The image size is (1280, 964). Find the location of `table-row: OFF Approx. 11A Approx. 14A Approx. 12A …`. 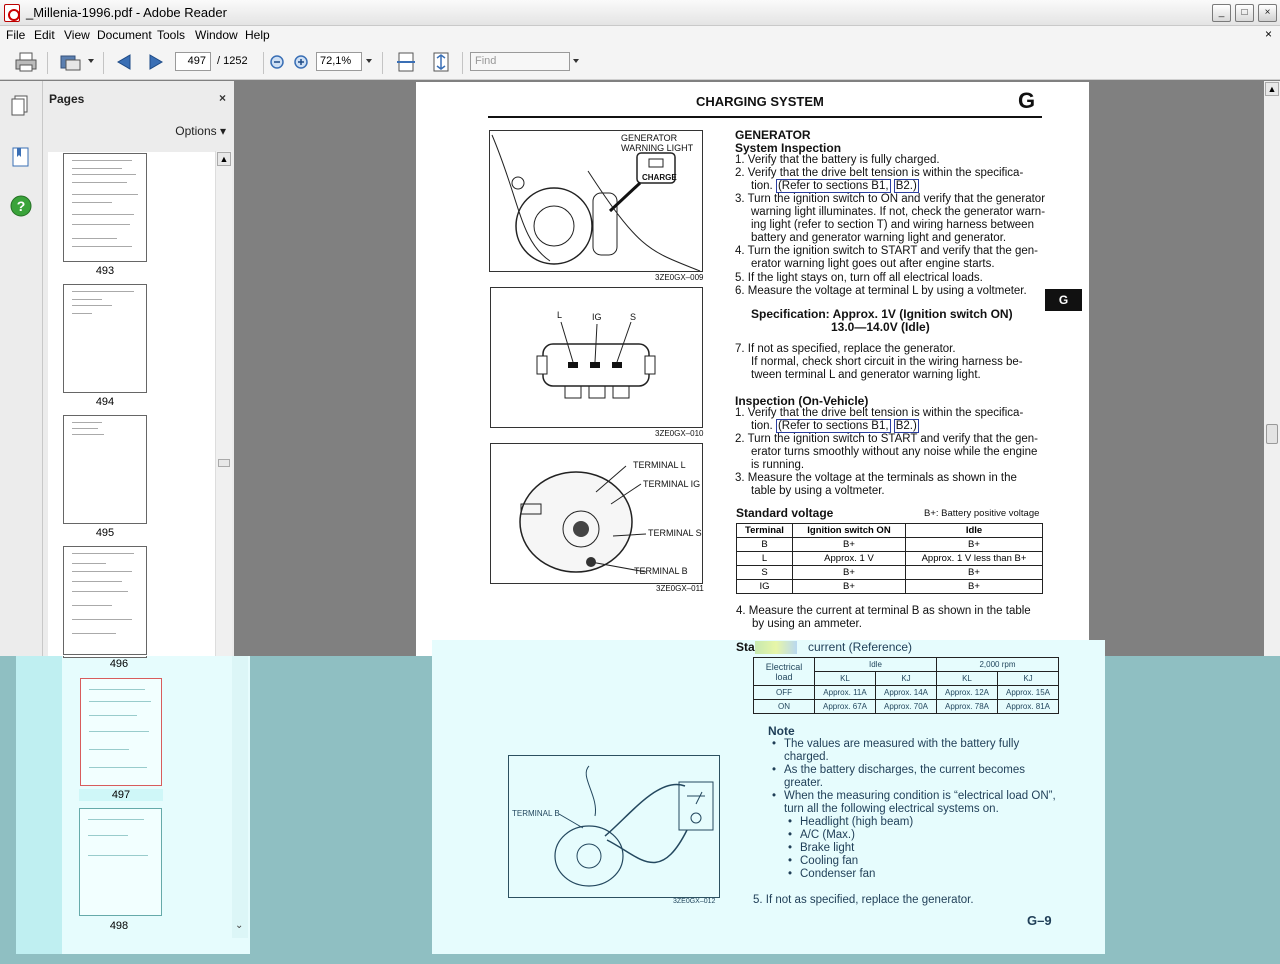

table-row: OFF Approx. 11A Approx. 14A Approx. 12A … is located at coordinates (906, 692).